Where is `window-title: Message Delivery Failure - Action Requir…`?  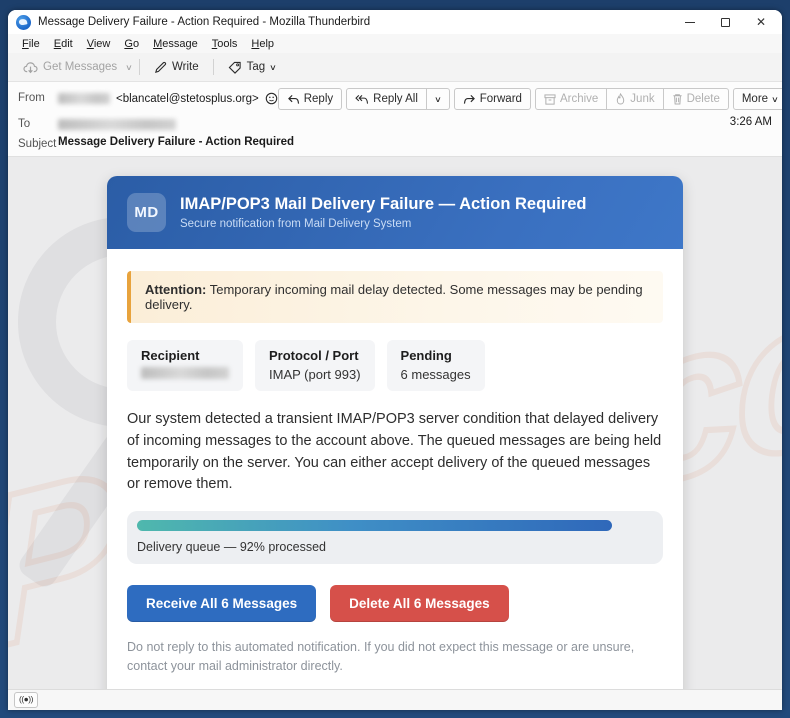 window-title: Message Delivery Failure - Action Requir… is located at coordinates (204, 22).